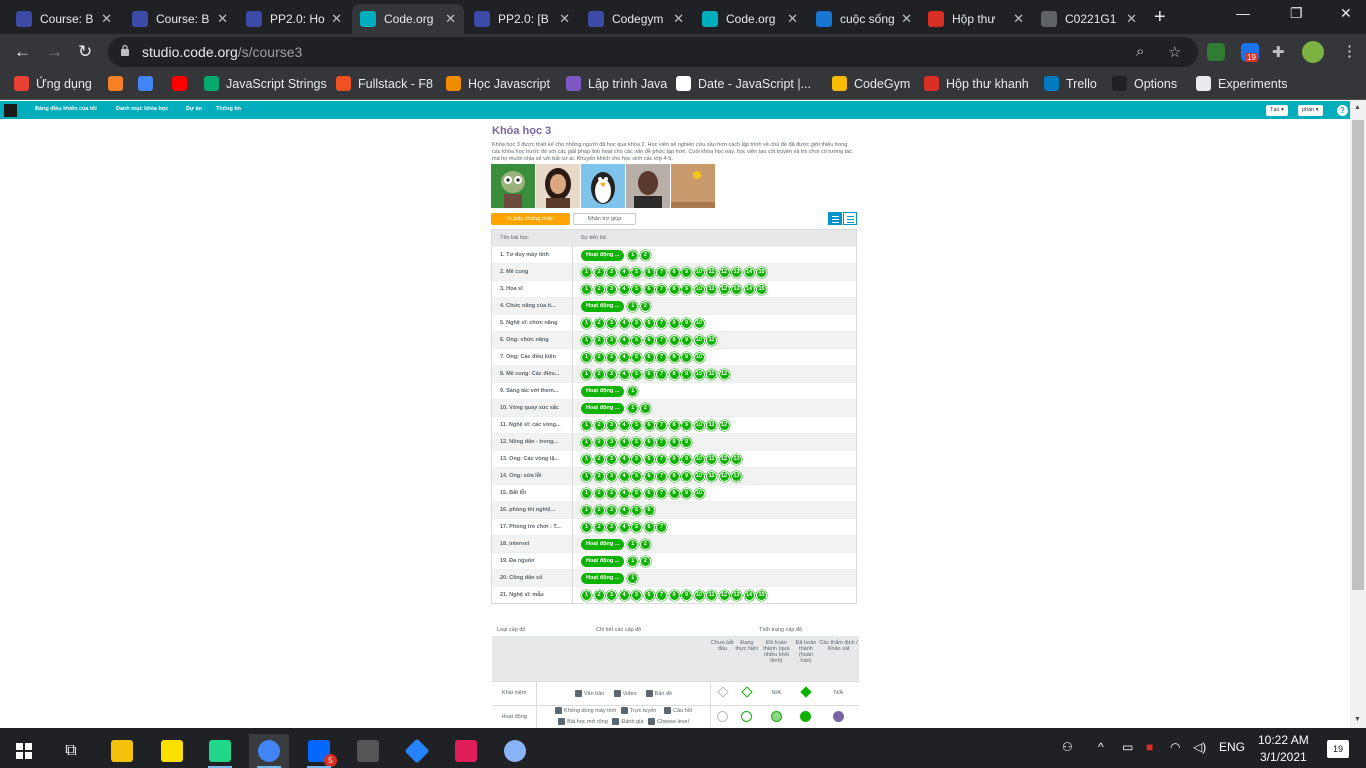  Describe the element at coordinates (66, 109) in the screenshot. I see `nav-dashboard: Bảng điều khiển của tôi` at that location.